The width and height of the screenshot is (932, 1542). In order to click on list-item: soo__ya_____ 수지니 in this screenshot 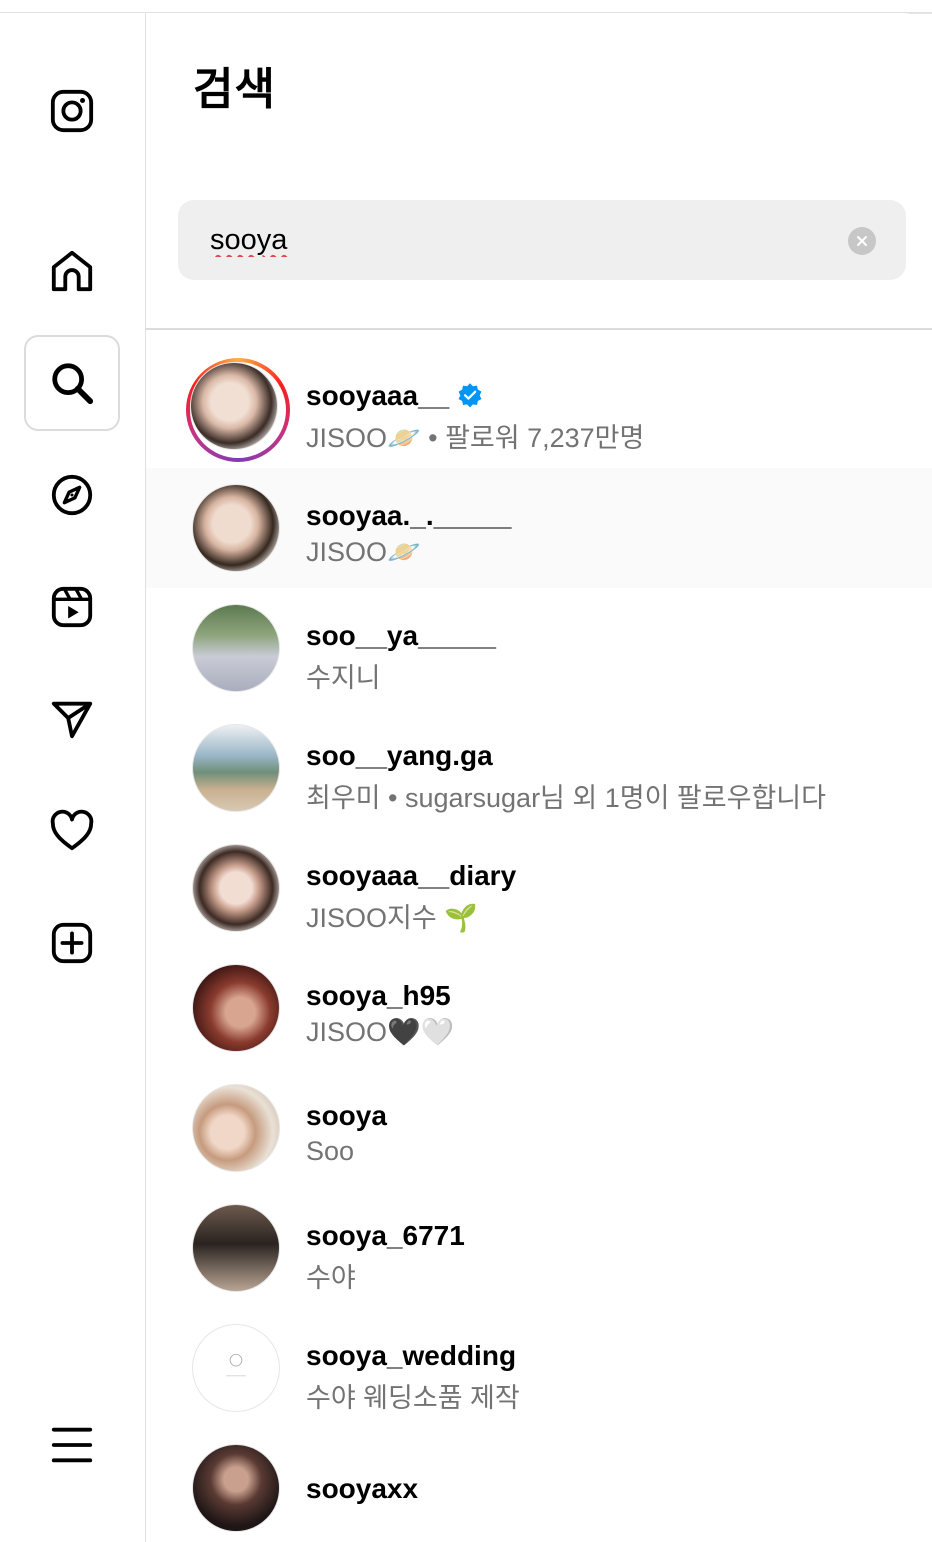, I will do `click(539, 648)`.